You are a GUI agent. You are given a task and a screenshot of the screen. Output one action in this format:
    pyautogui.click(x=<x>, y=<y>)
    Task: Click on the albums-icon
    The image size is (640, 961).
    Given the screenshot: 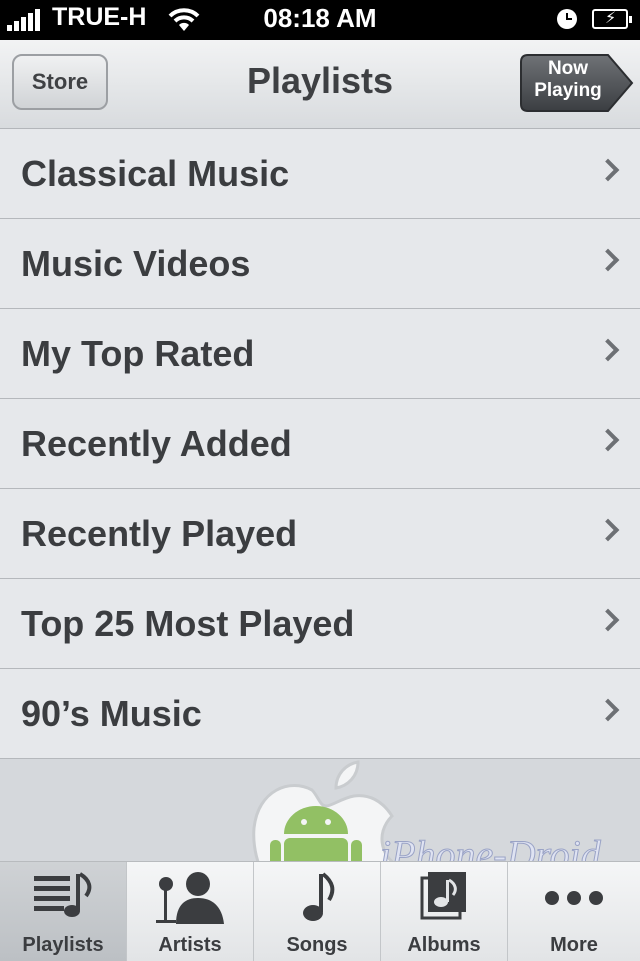 What is the action you would take?
    pyautogui.click(x=443, y=896)
    